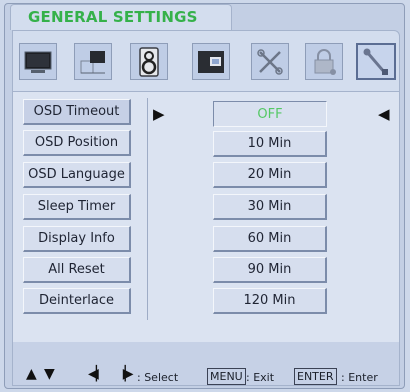  What do you see at coordinates (77, 239) in the screenshot?
I see `menu-item-display-info: Display Info` at bounding box center [77, 239].